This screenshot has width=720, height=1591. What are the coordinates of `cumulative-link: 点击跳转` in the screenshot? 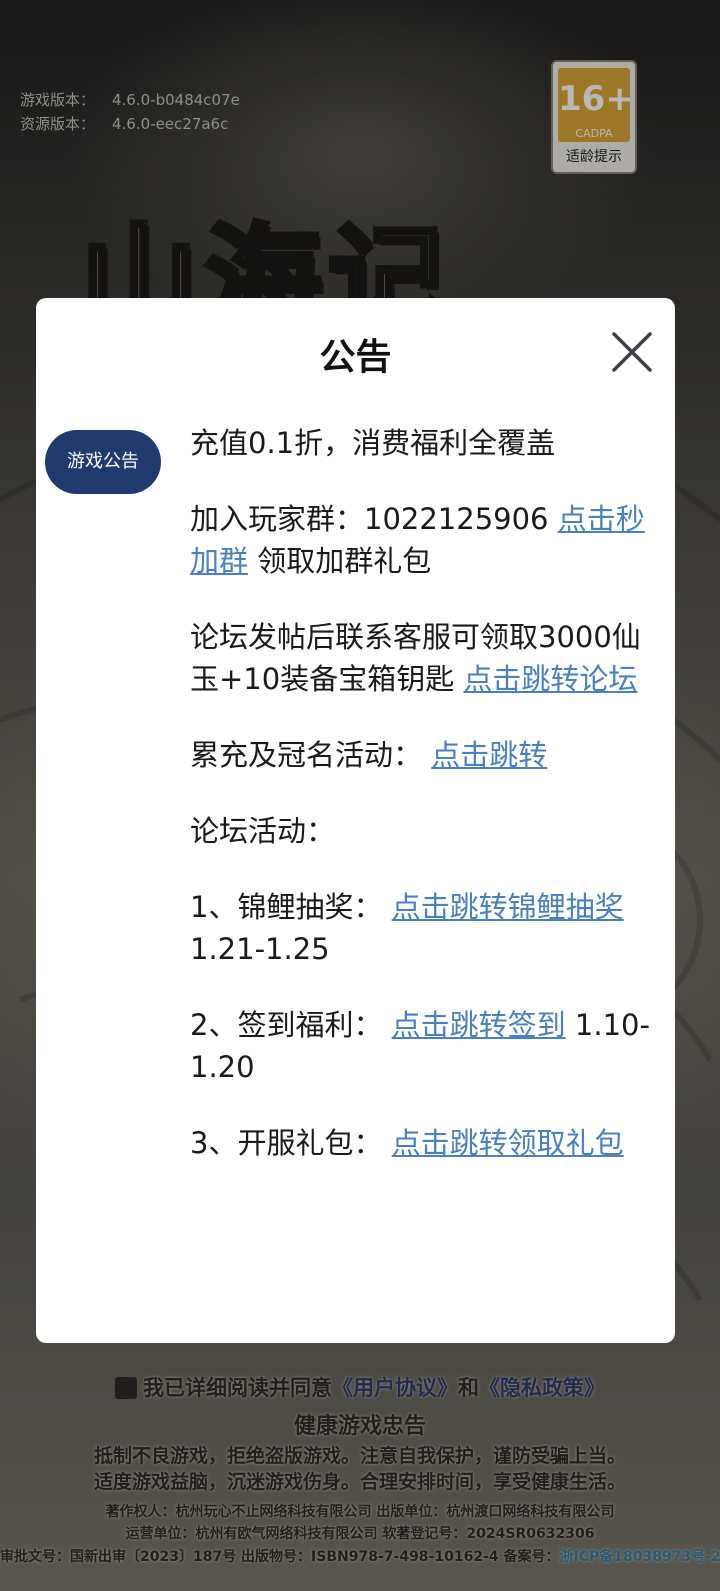 It's located at (489, 755).